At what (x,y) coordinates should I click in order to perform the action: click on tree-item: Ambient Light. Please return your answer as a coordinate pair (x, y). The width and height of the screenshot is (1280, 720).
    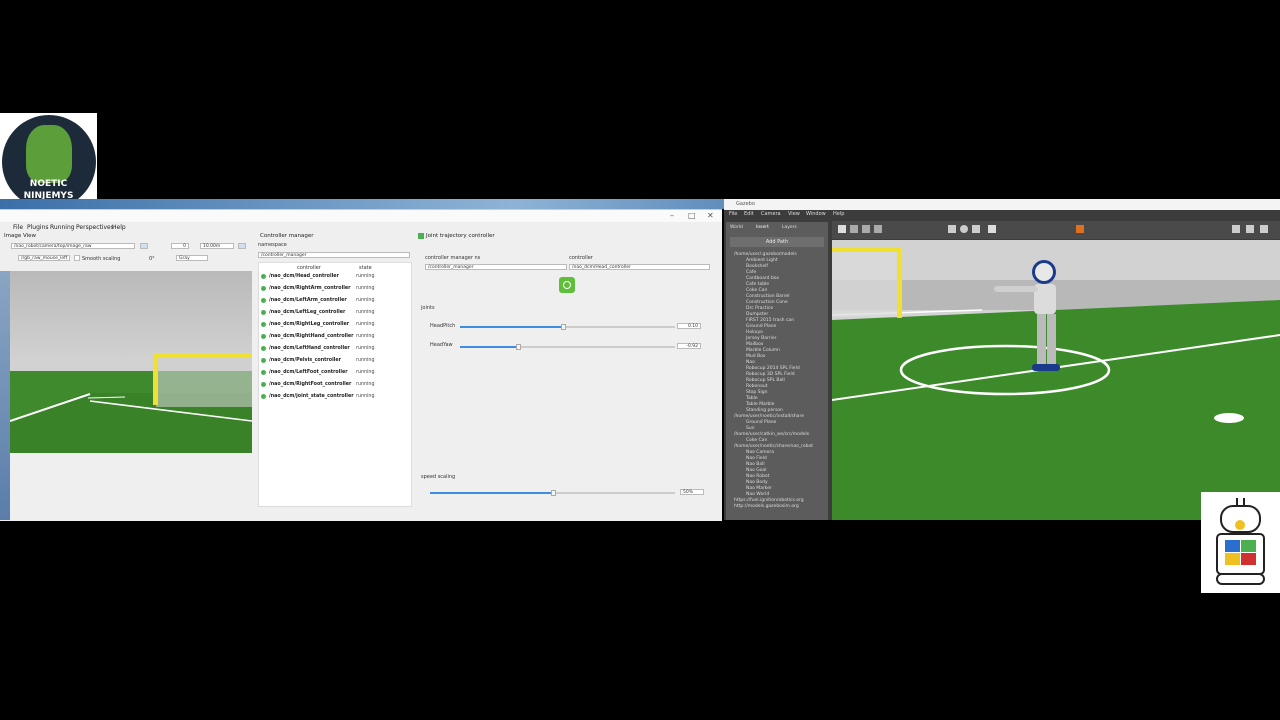
    Looking at the image, I should click on (762, 260).